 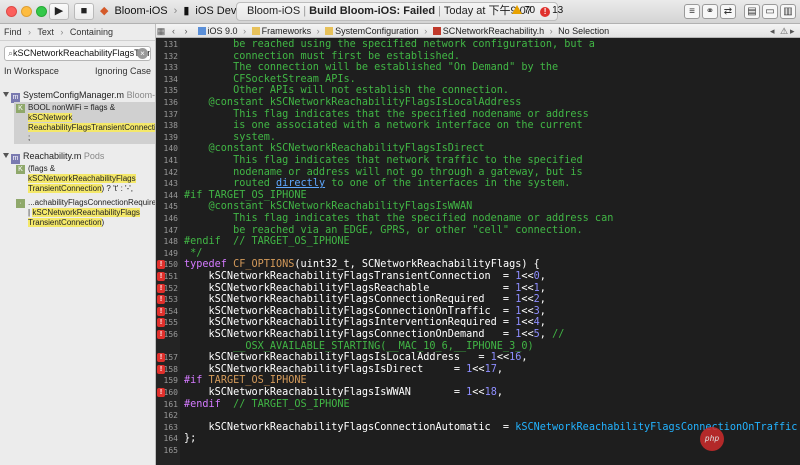 I want to click on find-mode-match: Containing, so click(x=91, y=32).